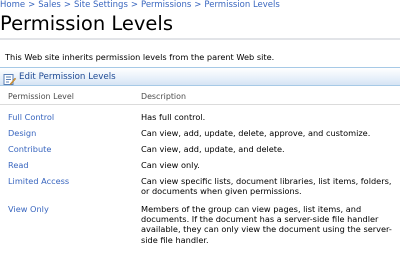 Image resolution: width=400 pixels, height=258 pixels. I want to click on breadcrumb-permissions: Permissions, so click(166, 5).